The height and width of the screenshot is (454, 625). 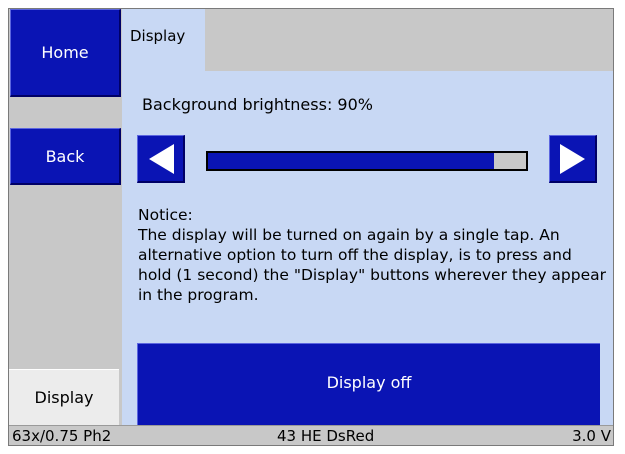 What do you see at coordinates (591, 436) in the screenshot?
I see `status-voltage: 3.0 V` at bounding box center [591, 436].